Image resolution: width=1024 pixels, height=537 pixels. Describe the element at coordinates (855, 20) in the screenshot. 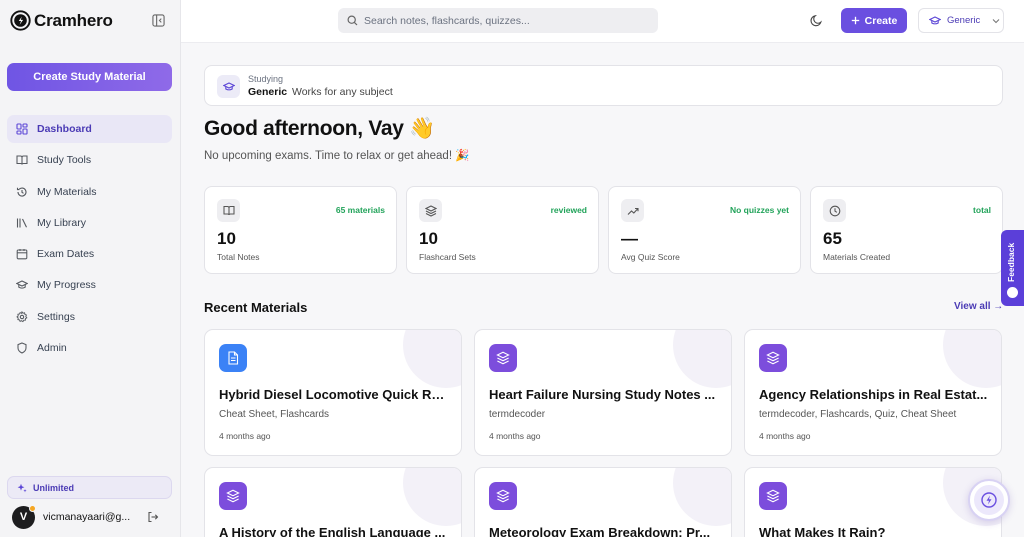

I see `plus-icon` at that location.